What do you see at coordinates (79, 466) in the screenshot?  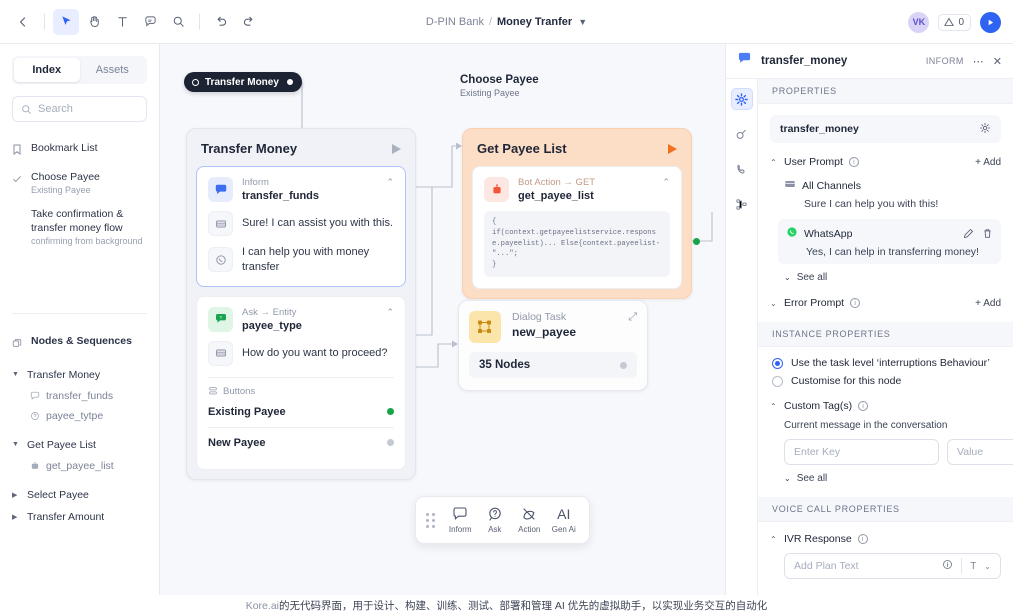 I see `sidebar-node-get-payee-list: get_payee_list` at bounding box center [79, 466].